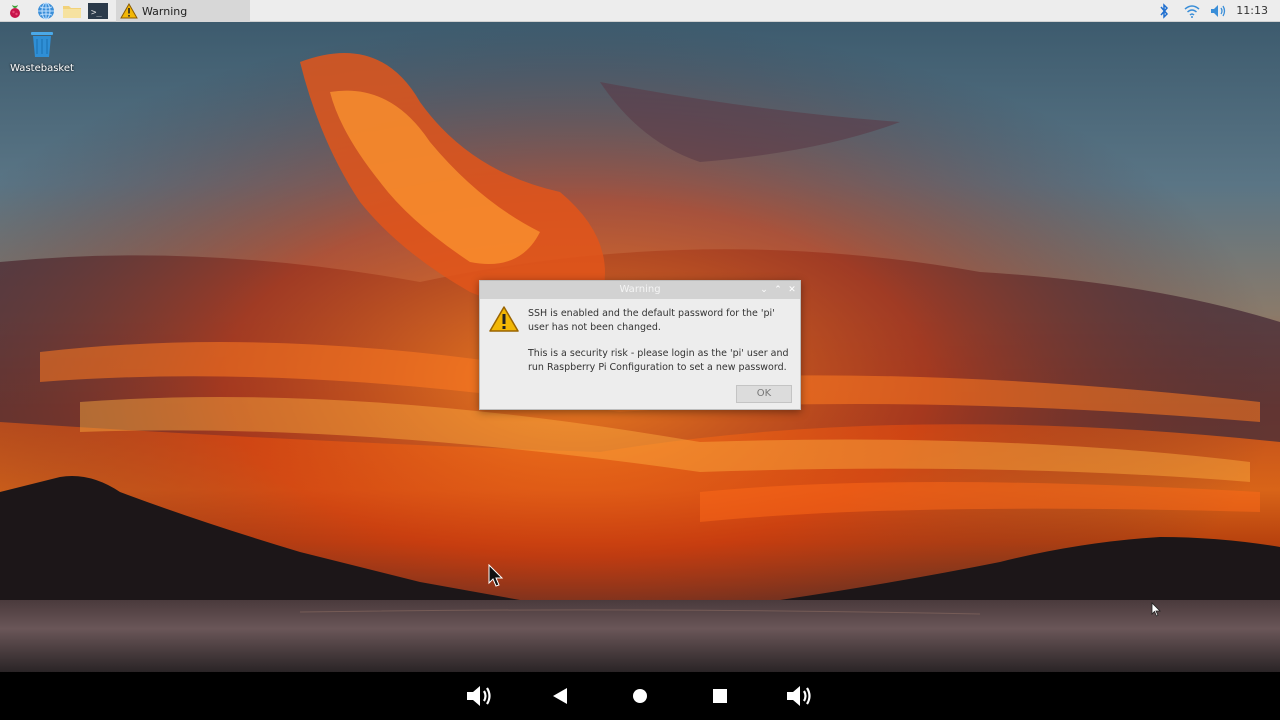 This screenshot has width=1280, height=720. Describe the element at coordinates (800, 696) in the screenshot. I see `volume-up-icon` at that location.